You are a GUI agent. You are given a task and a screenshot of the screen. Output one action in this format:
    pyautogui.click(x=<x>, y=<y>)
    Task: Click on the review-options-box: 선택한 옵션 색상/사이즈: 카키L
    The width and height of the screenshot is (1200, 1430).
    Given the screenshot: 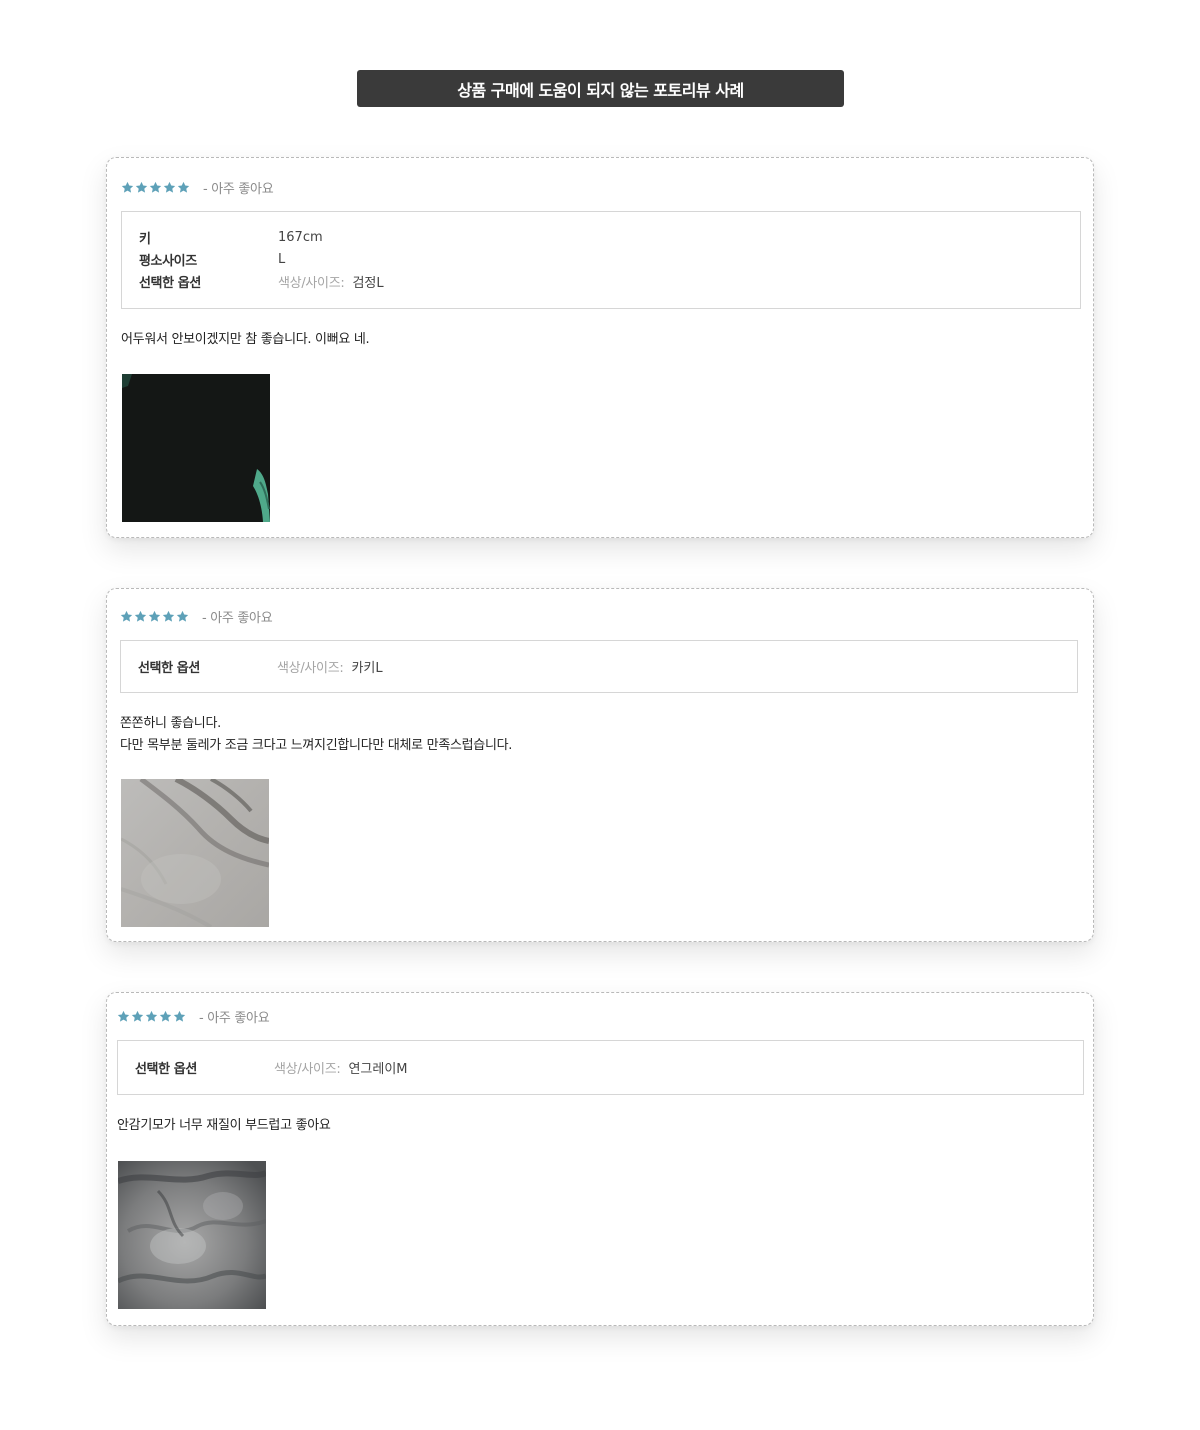 What is the action you would take?
    pyautogui.click(x=599, y=666)
    